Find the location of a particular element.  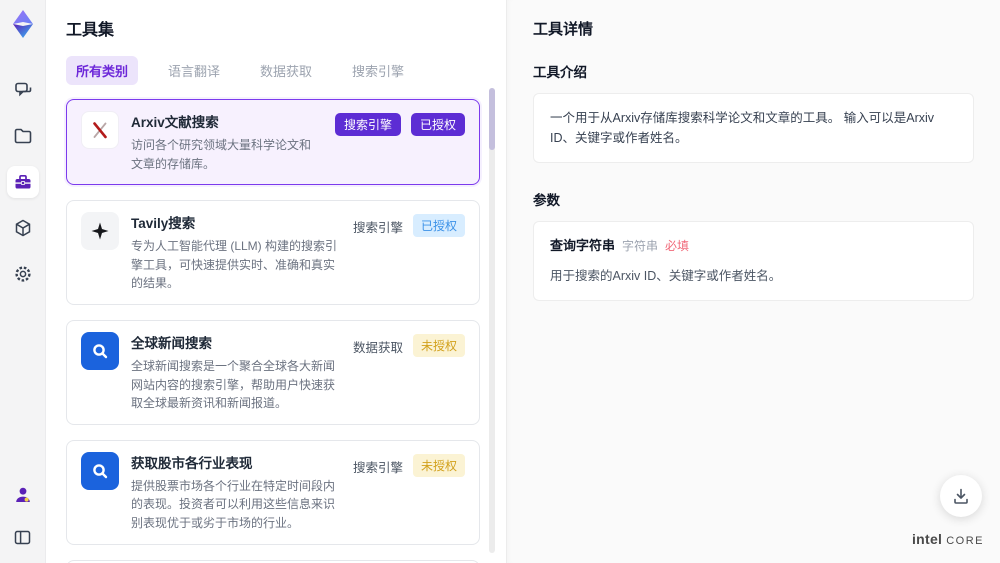

param-card: 查询字符串 字符串 必填 用于搜索的Arxiv ID、关键字或作者姓名。 is located at coordinates (753, 261).